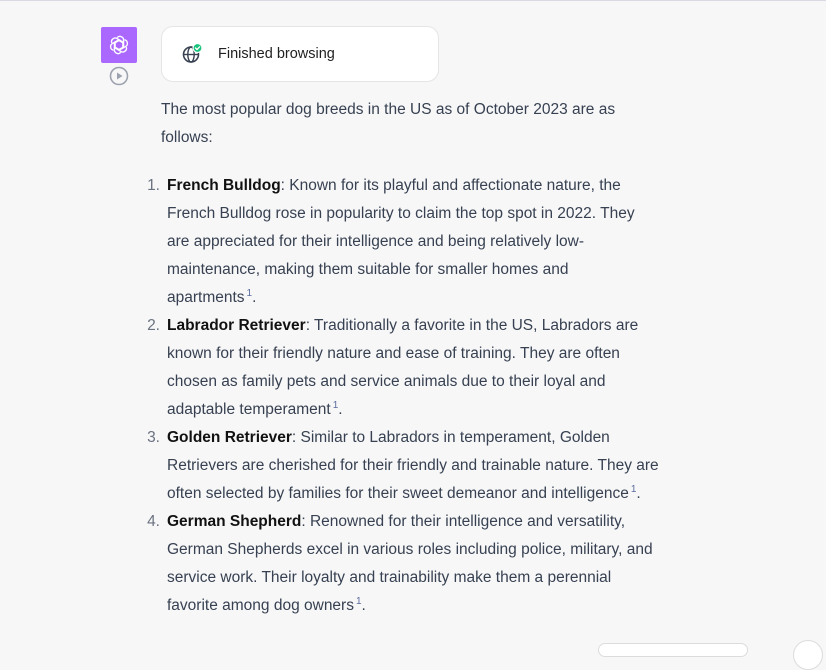 The height and width of the screenshot is (670, 826). What do you see at coordinates (153, 437) in the screenshot?
I see `list-number: 3.` at bounding box center [153, 437].